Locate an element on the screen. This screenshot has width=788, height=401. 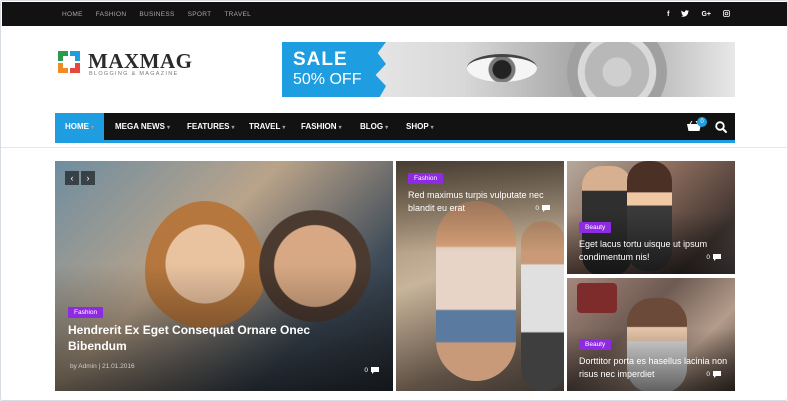
logo-mark-icon is located at coordinates (69, 62).